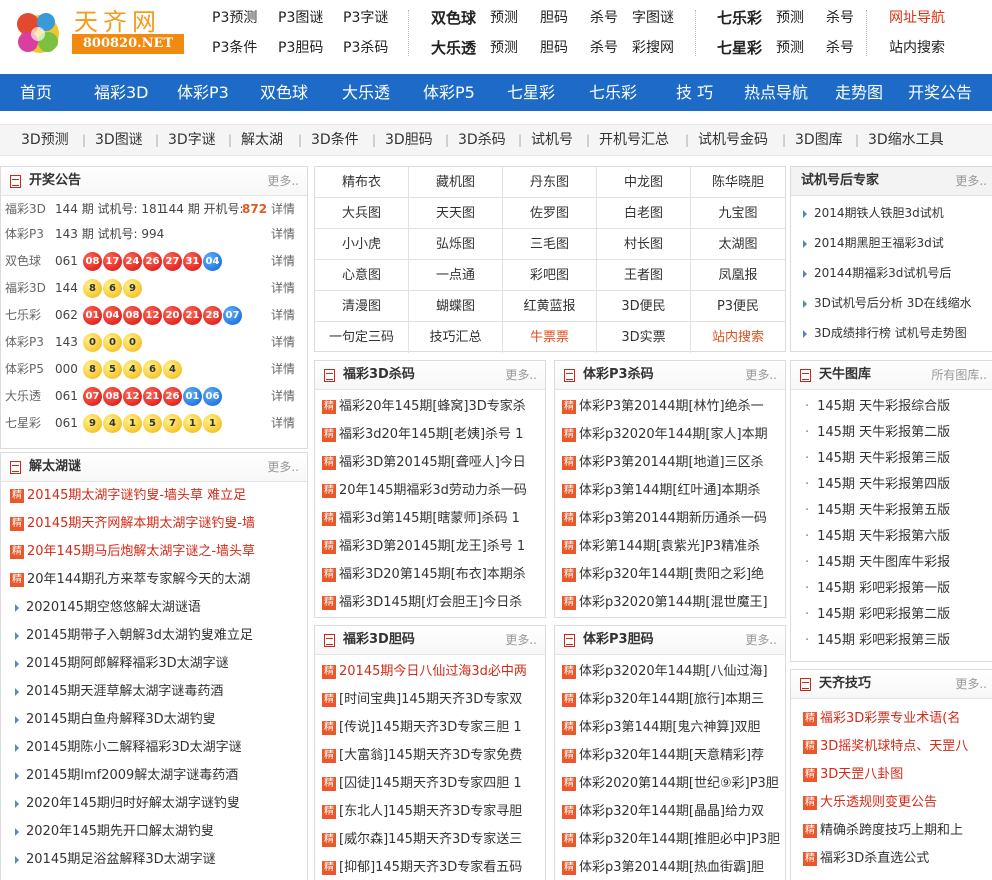  I want to click on list-item-link: 145期 天牛彩报第五版, so click(883, 510).